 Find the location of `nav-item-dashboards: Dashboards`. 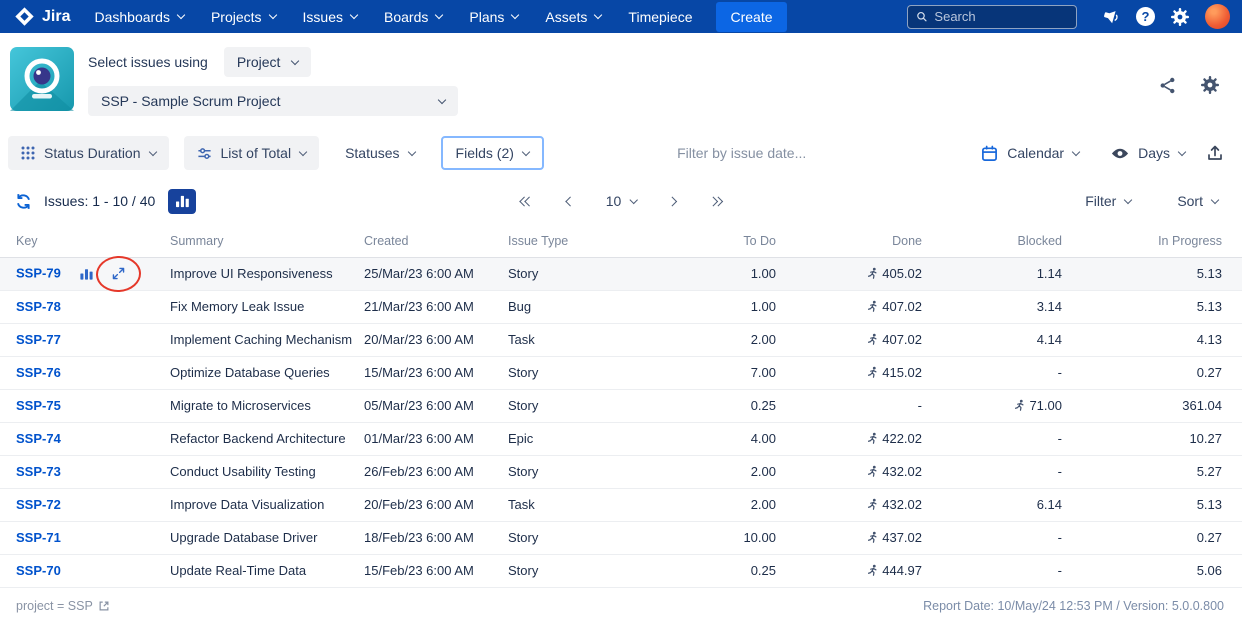

nav-item-dashboards: Dashboards is located at coordinates (140, 17).